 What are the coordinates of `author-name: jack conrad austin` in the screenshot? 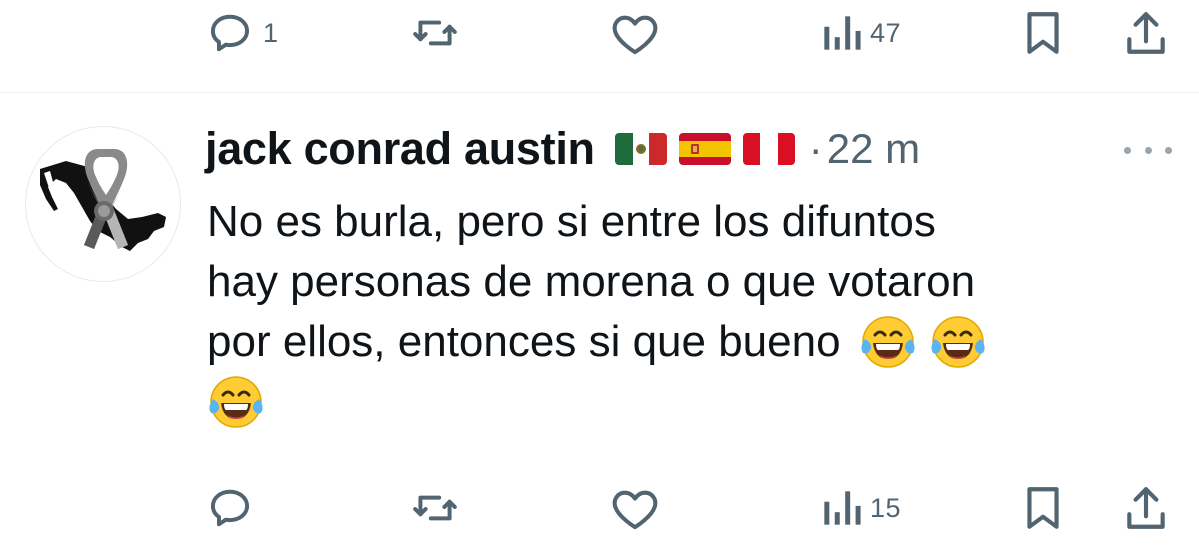 It's located at (400, 149).